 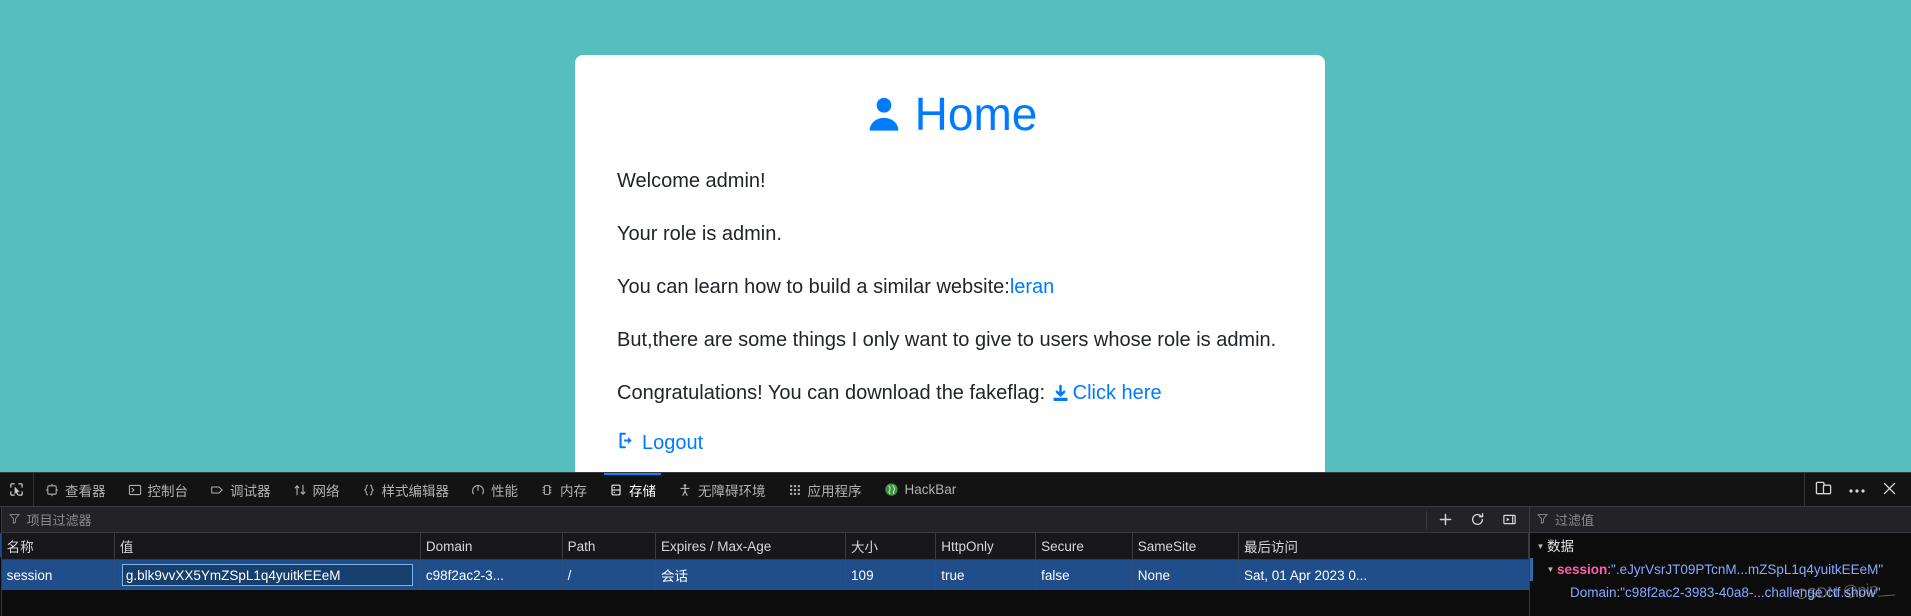 What do you see at coordinates (1582, 569) in the screenshot?
I see `data-session-key: session` at bounding box center [1582, 569].